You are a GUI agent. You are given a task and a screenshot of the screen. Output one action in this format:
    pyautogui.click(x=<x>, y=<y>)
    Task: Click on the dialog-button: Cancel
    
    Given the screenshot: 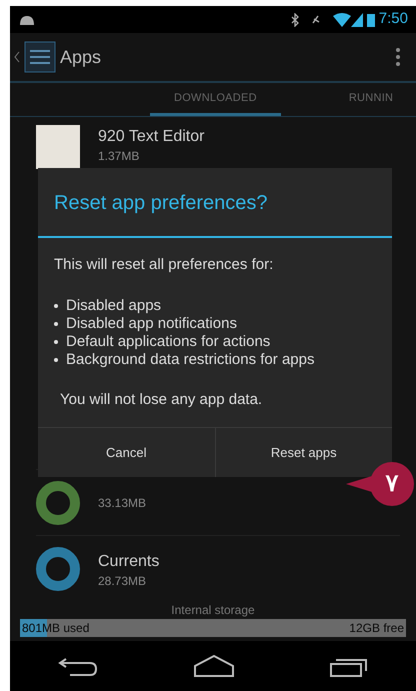 What is the action you would take?
    pyautogui.click(x=126, y=452)
    